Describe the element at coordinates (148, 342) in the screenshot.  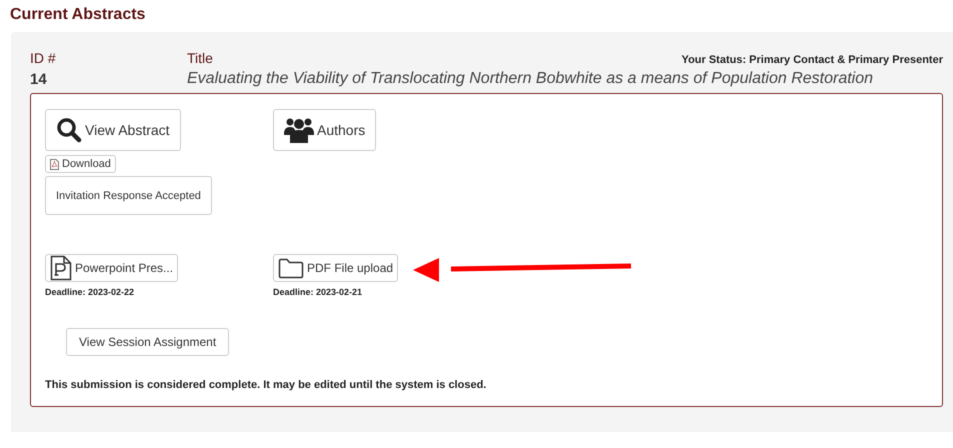
I see `session-button: View Session Assignment` at that location.